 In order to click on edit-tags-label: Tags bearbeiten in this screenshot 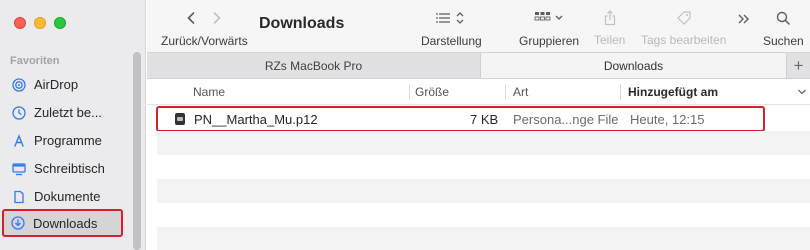, I will do `click(684, 40)`.